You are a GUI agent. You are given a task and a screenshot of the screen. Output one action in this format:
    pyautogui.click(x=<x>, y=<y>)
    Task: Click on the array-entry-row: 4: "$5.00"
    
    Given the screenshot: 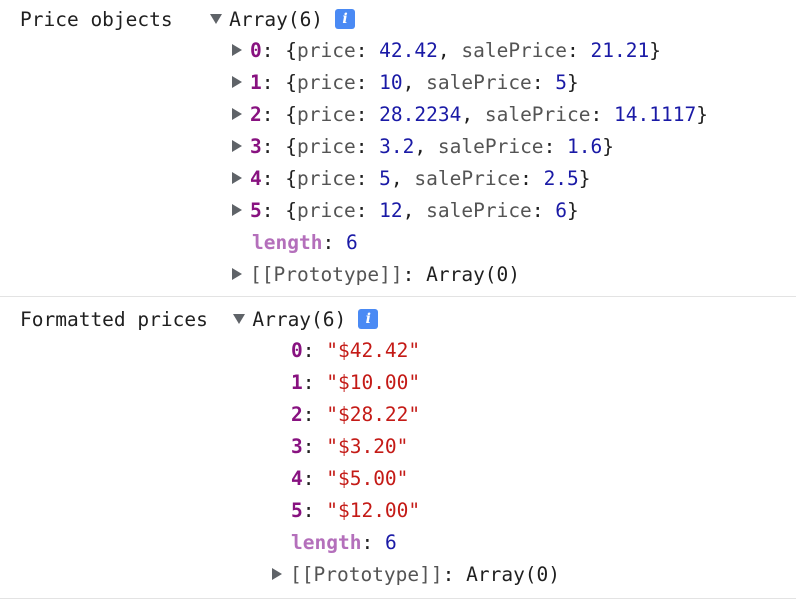 What is the action you would take?
    pyautogui.click(x=350, y=478)
    